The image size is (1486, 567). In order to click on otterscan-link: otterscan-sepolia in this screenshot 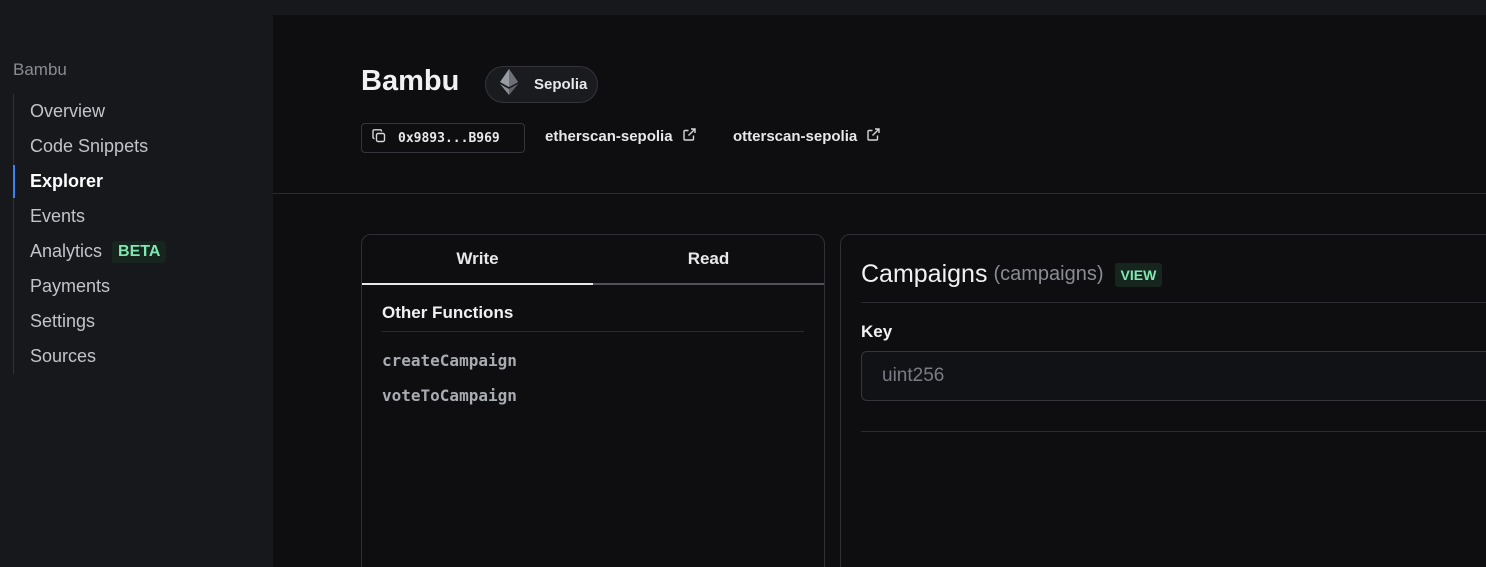, I will do `click(806, 136)`.